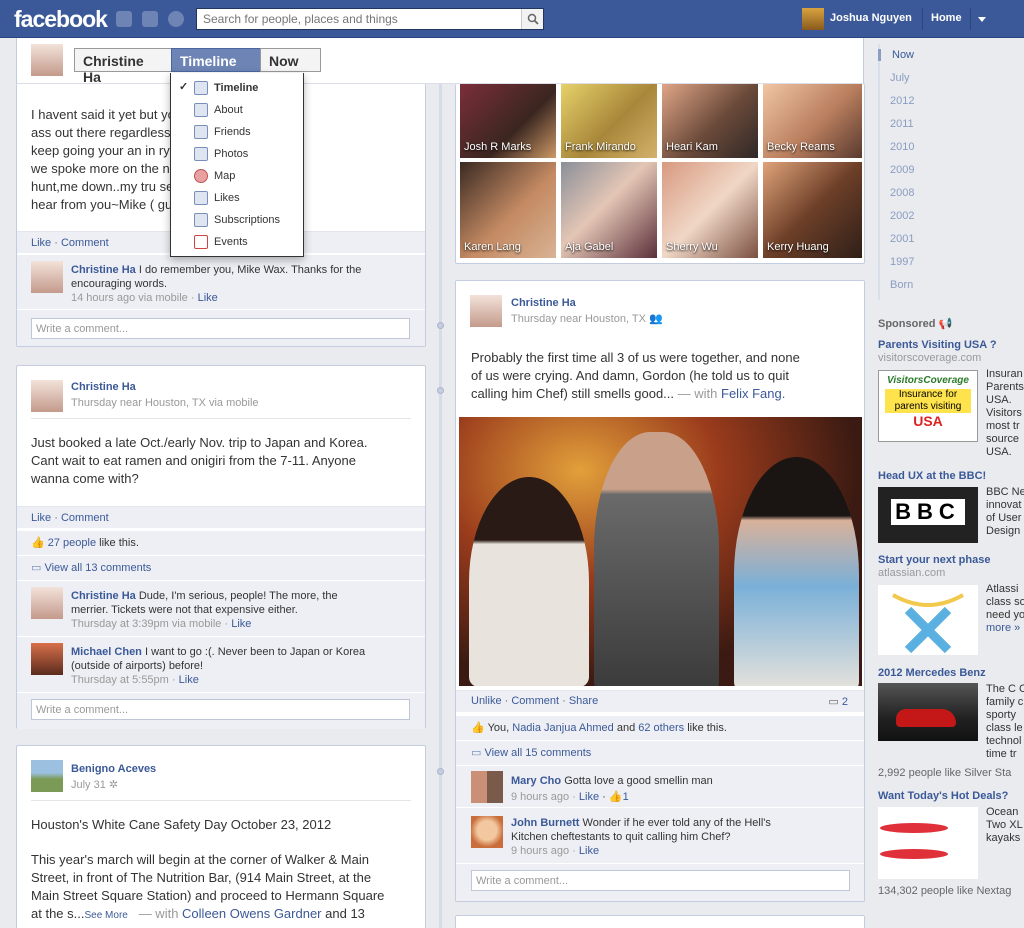 Image resolution: width=1024 pixels, height=928 pixels. What do you see at coordinates (508, 121) in the screenshot?
I see `friend-photo: Josh R Marks` at bounding box center [508, 121].